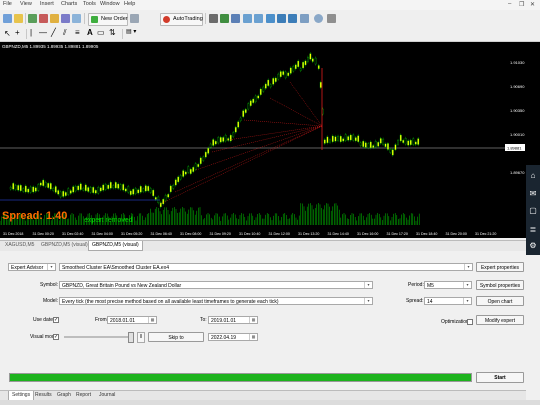 The image size is (540, 405). Describe the element at coordinates (7, 18) in the screenshot. I see `new-chart-icon` at that location.